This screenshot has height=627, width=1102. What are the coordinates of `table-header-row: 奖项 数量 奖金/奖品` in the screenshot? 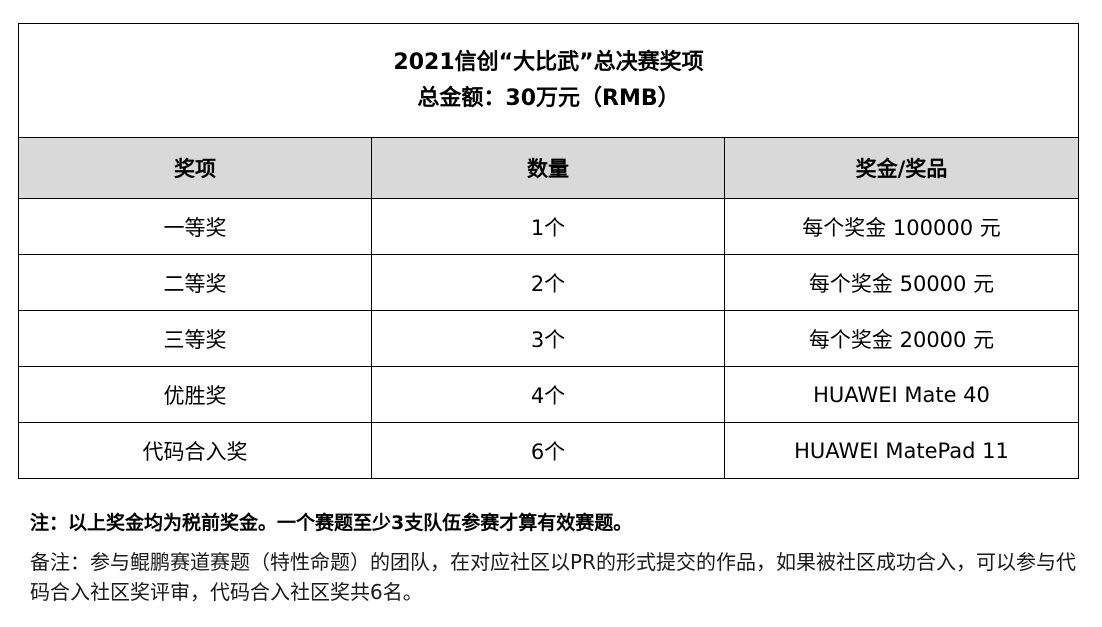 It's located at (548, 168).